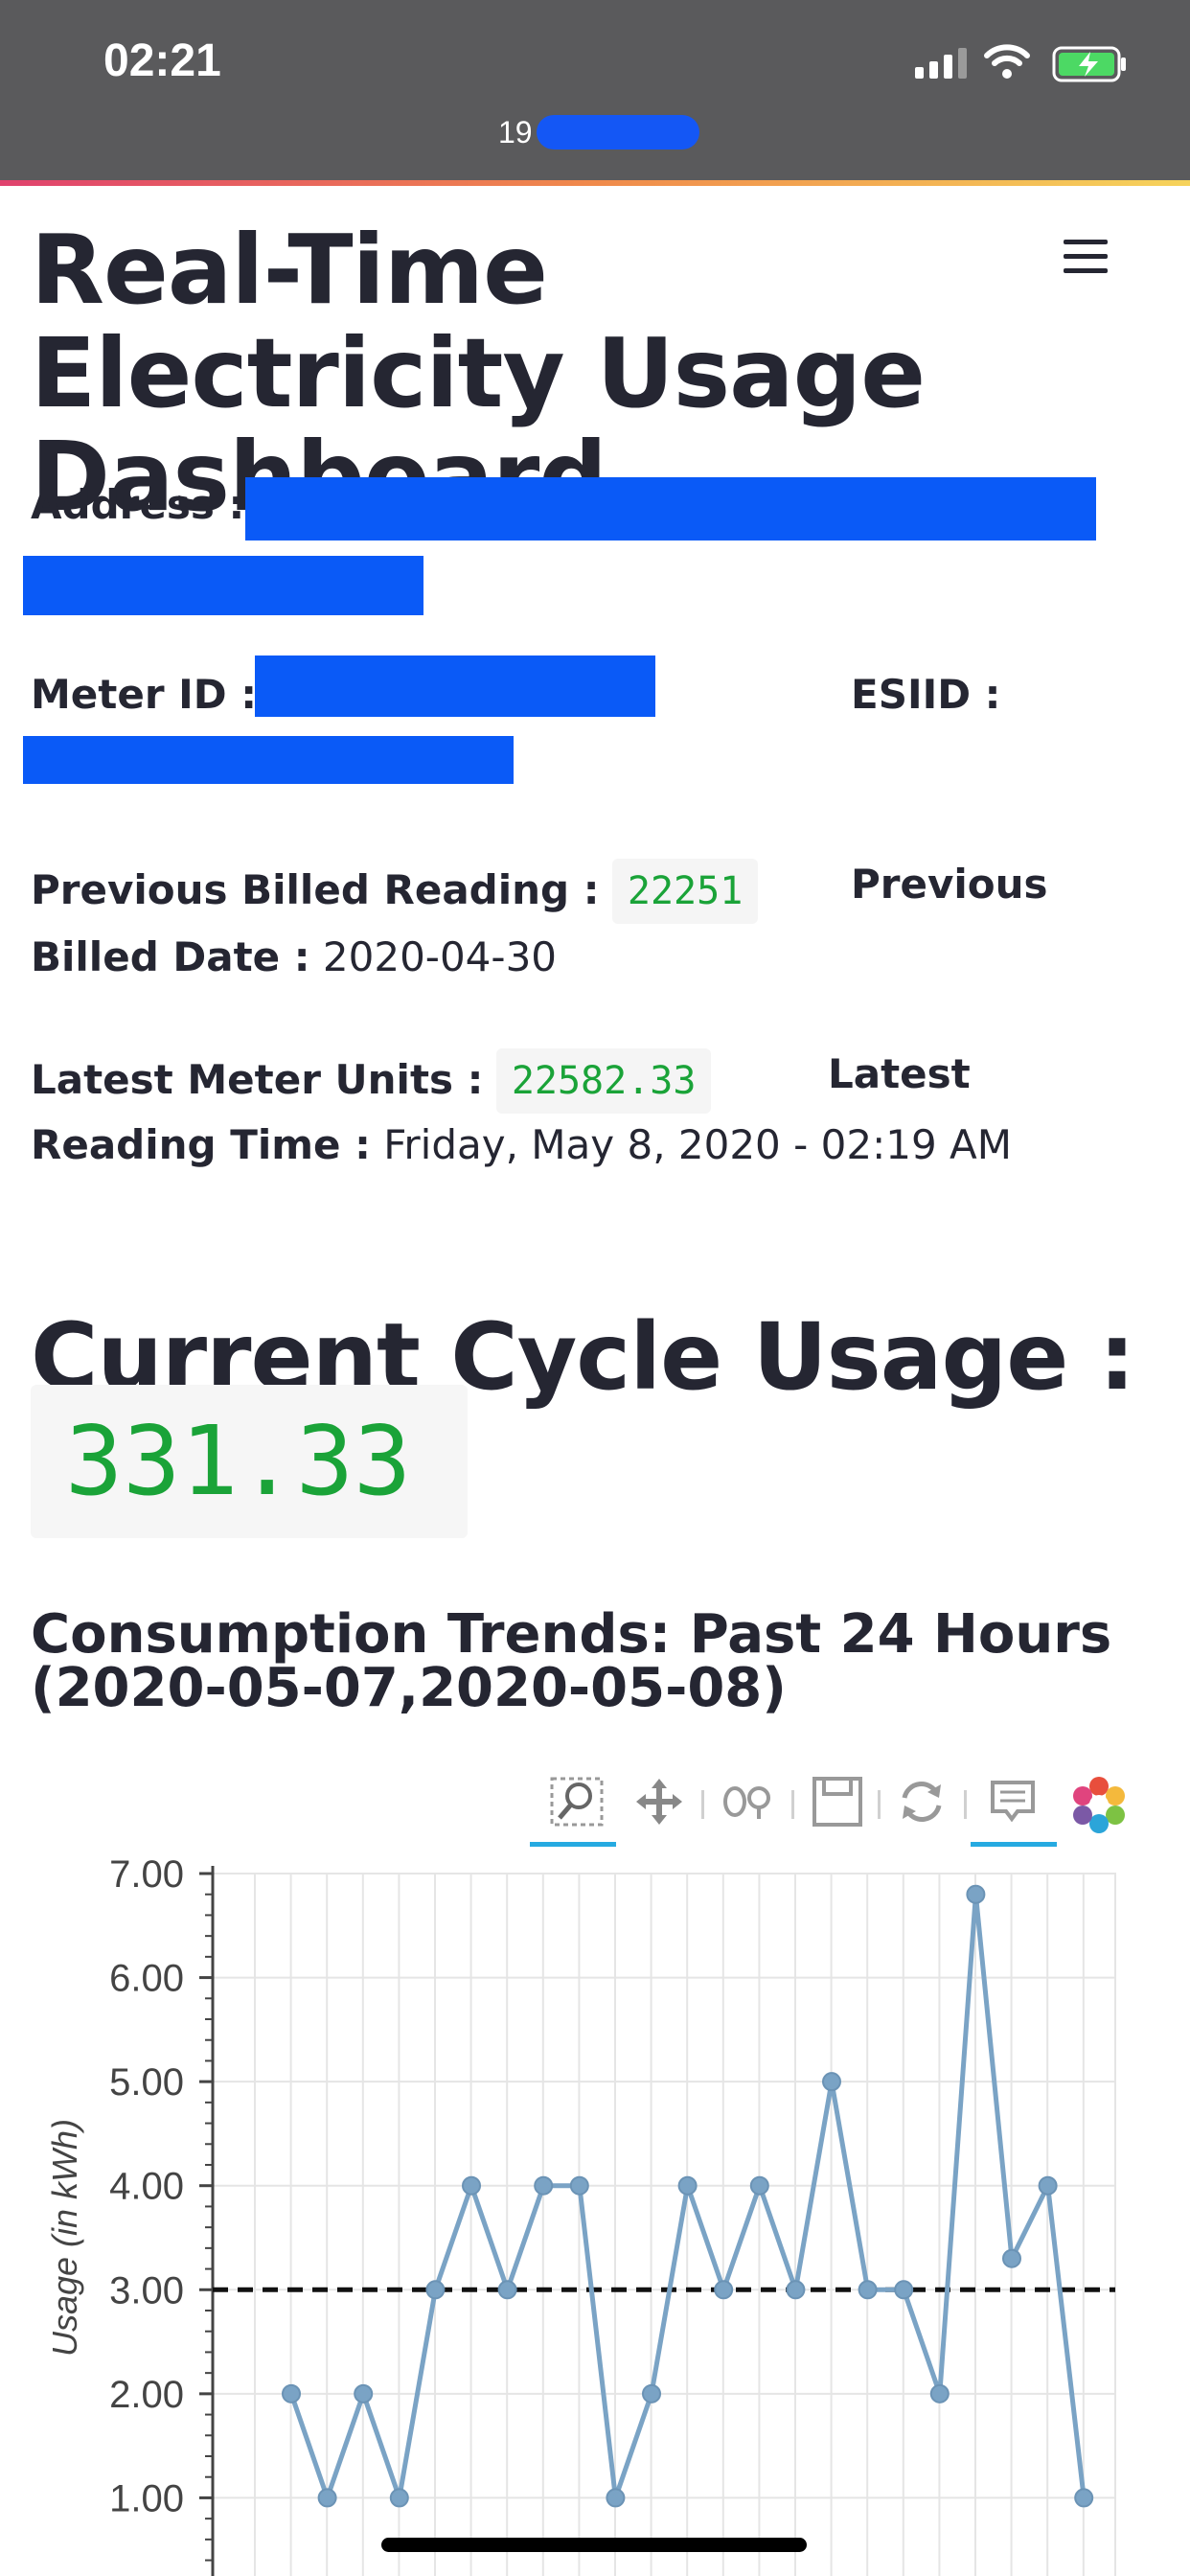  I want to click on bokeh-logo-icon, so click(1099, 1804).